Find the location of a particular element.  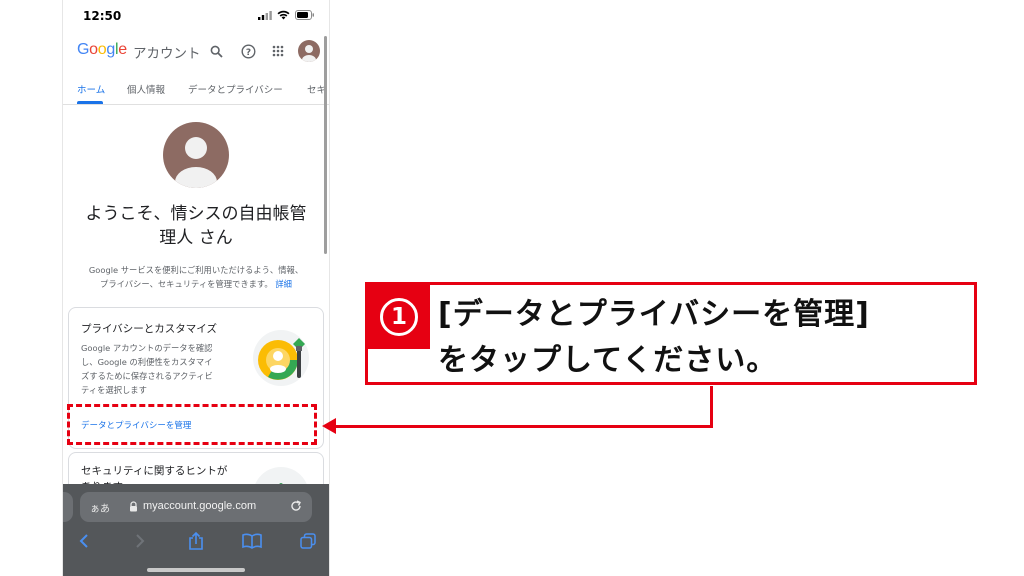

instruction-callout: 1 [データとプライバシーを管理] をタップしてください。 is located at coordinates (671, 333).